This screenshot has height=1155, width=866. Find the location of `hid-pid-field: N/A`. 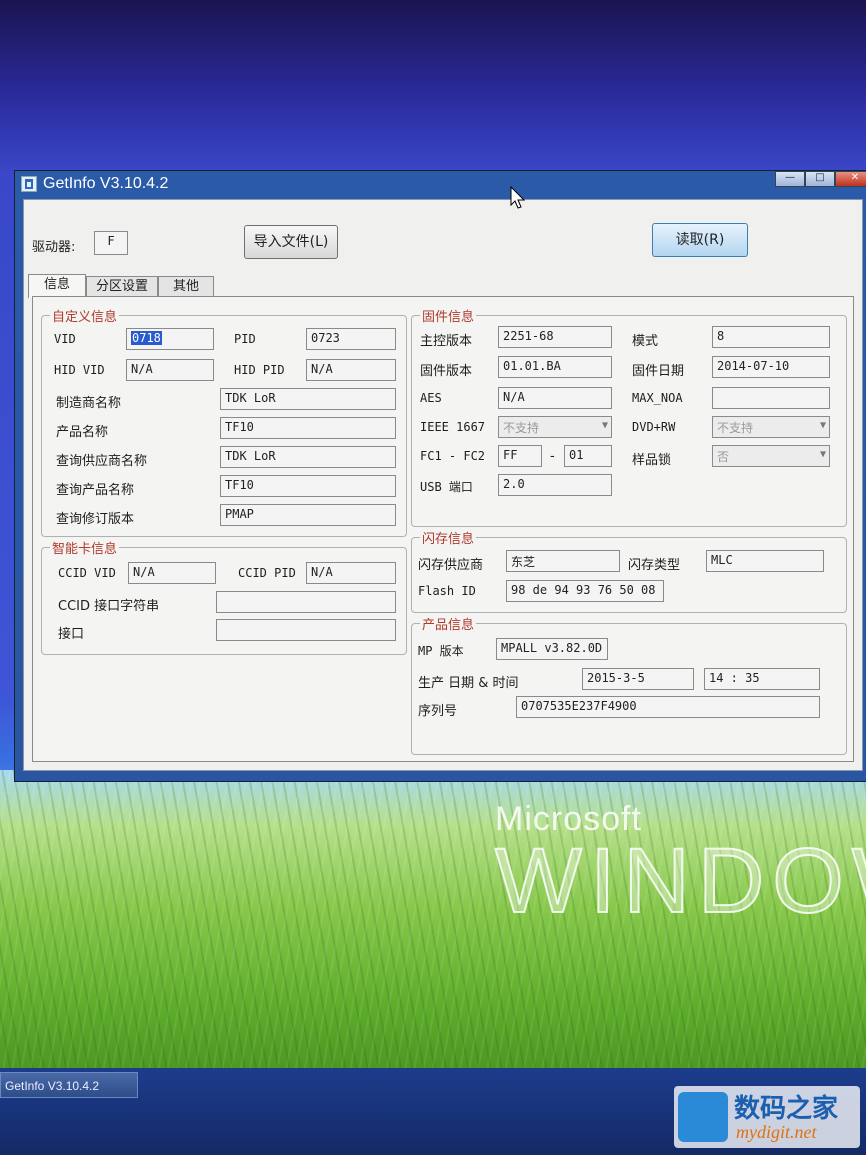

hid-pid-field: N/A is located at coordinates (351, 370).